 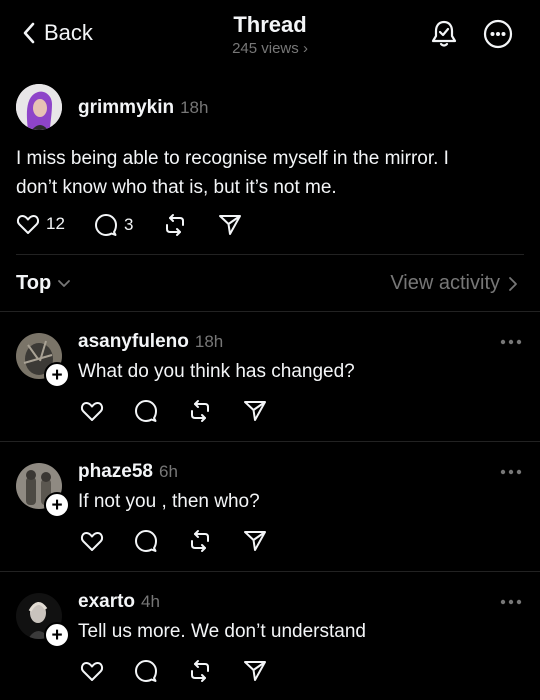 What do you see at coordinates (305, 48) in the screenshot?
I see `chevron-right-icon: ›` at bounding box center [305, 48].